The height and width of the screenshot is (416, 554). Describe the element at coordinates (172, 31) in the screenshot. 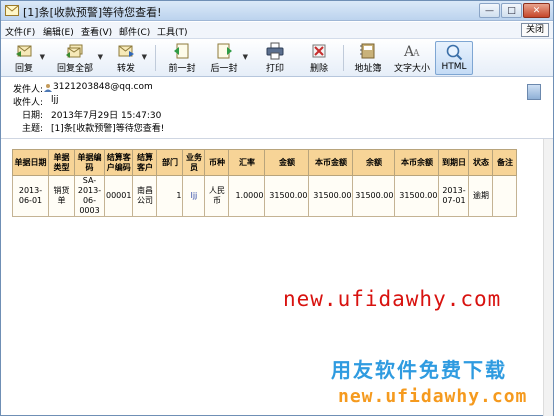

I see `menu-tools: 工具(T)` at that location.